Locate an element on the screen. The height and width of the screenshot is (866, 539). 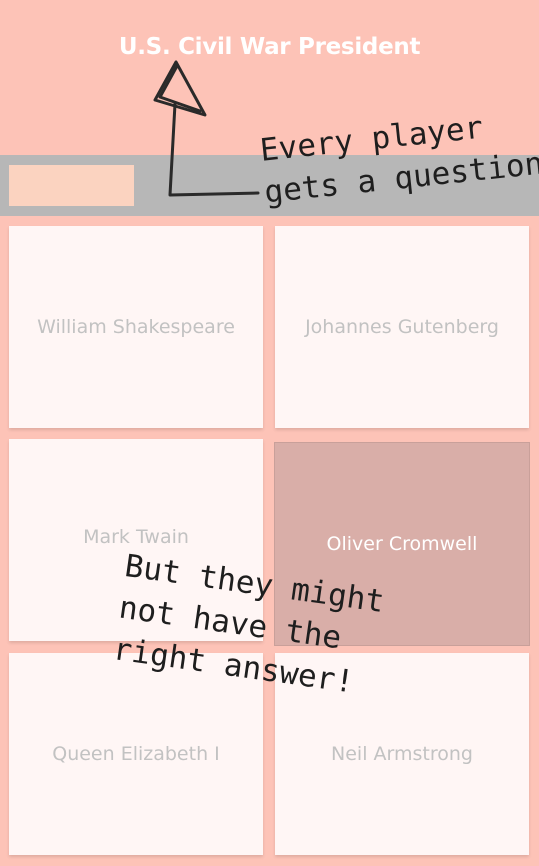
answer-label: Queen Elizabeth I is located at coordinates (136, 754).